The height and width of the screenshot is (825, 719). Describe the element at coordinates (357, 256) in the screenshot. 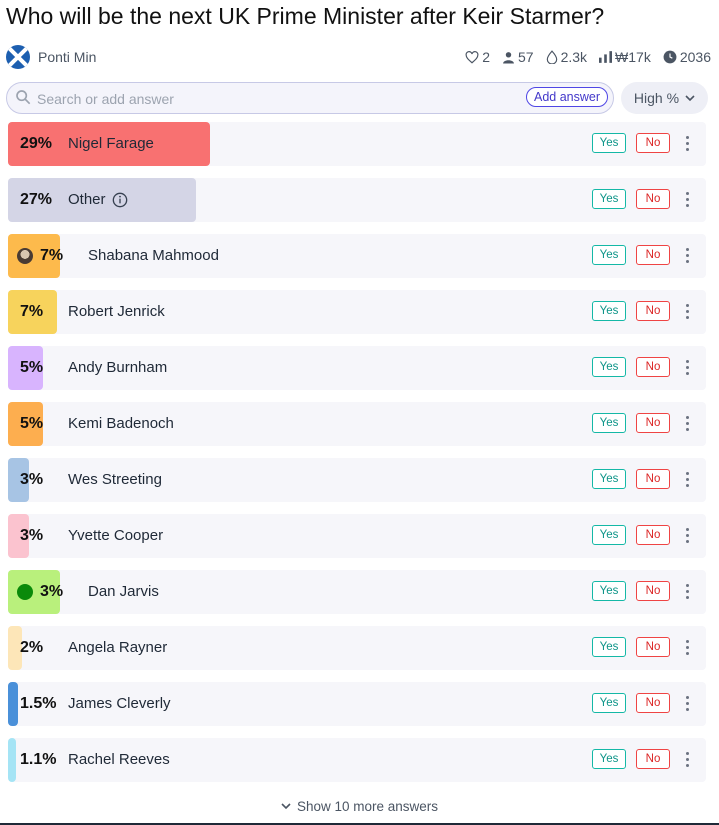

I see `answer-row: 7% Shabana Mahmood Yes No` at that location.